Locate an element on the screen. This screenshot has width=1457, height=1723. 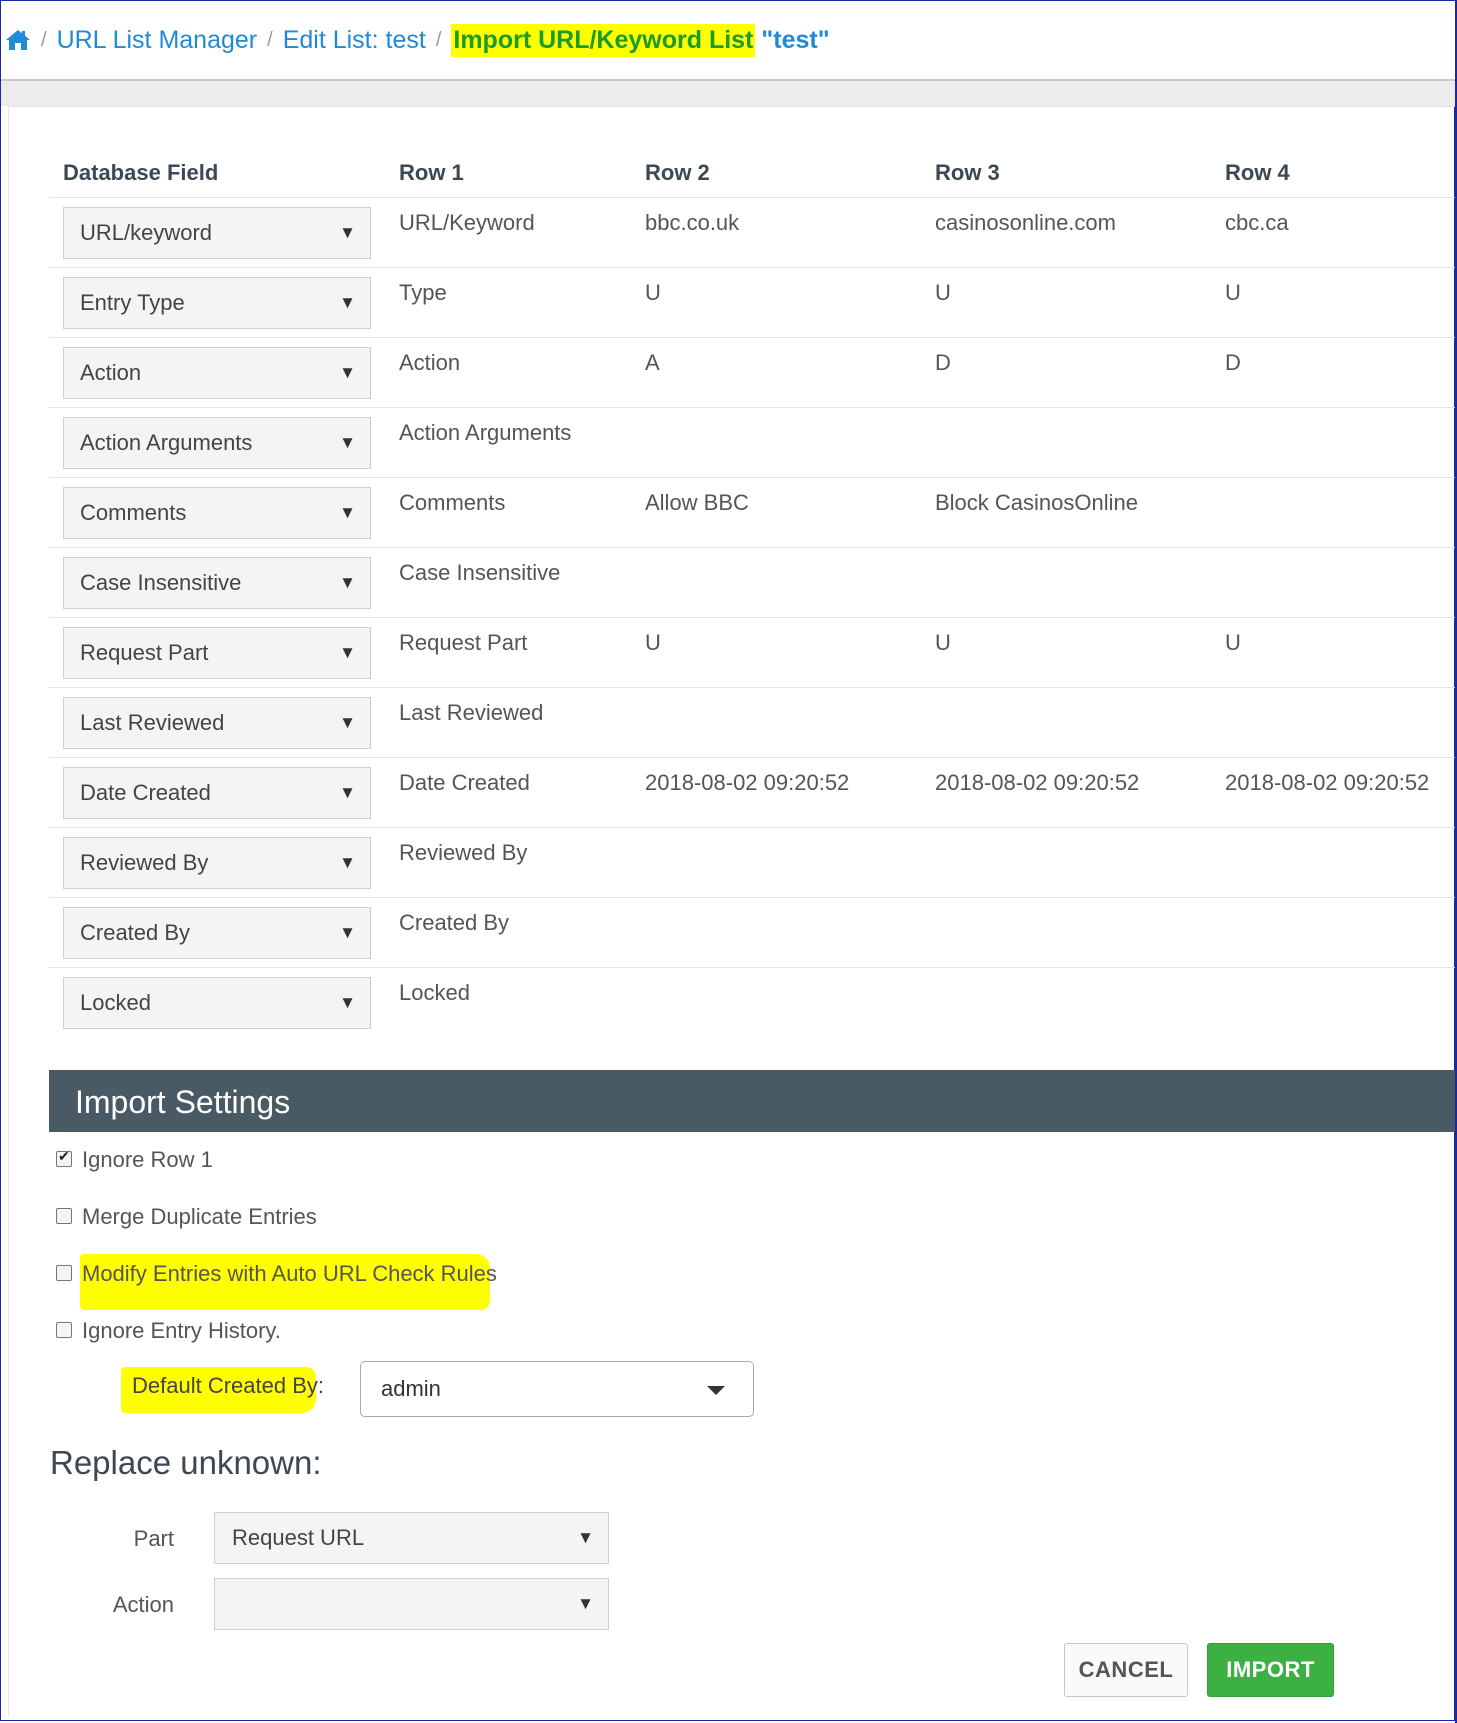
field-select-value: Created By is located at coordinates (135, 932).